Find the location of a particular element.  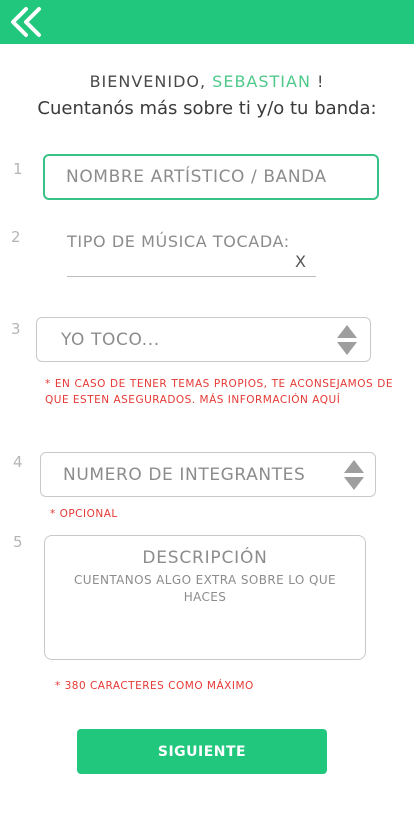

artist-name-input: NOMBRE ARTÍSTICO / BANDA is located at coordinates (211, 177).